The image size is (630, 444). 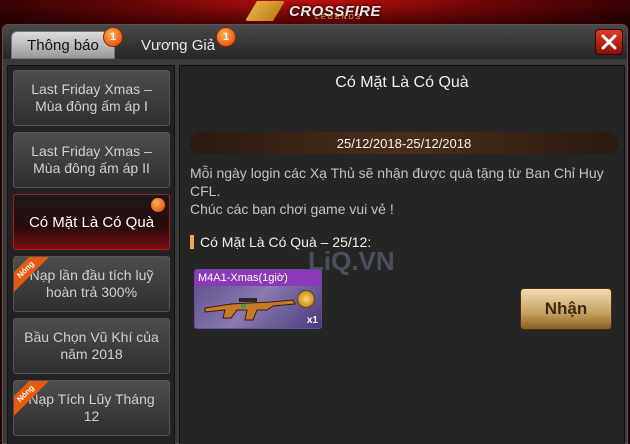 I want to click on tab-label: Vương Giả, so click(x=178, y=45).